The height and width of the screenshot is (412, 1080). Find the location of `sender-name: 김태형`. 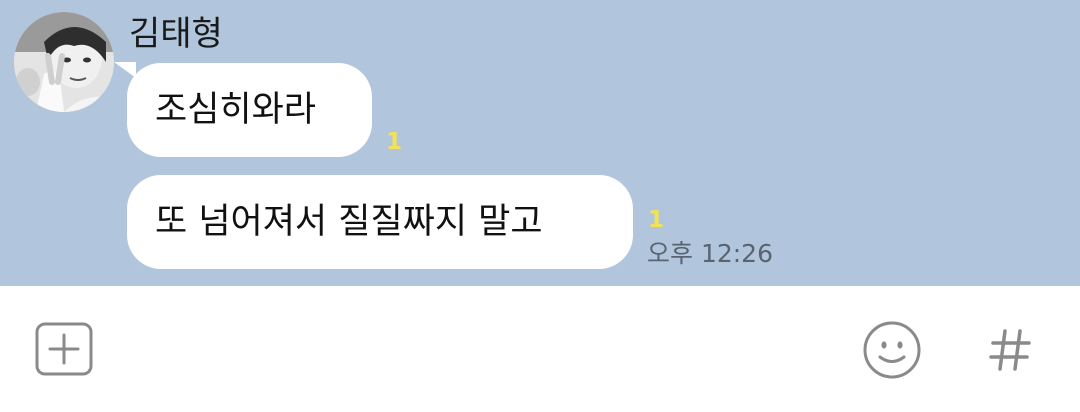

sender-name: 김태형 is located at coordinates (176, 34).